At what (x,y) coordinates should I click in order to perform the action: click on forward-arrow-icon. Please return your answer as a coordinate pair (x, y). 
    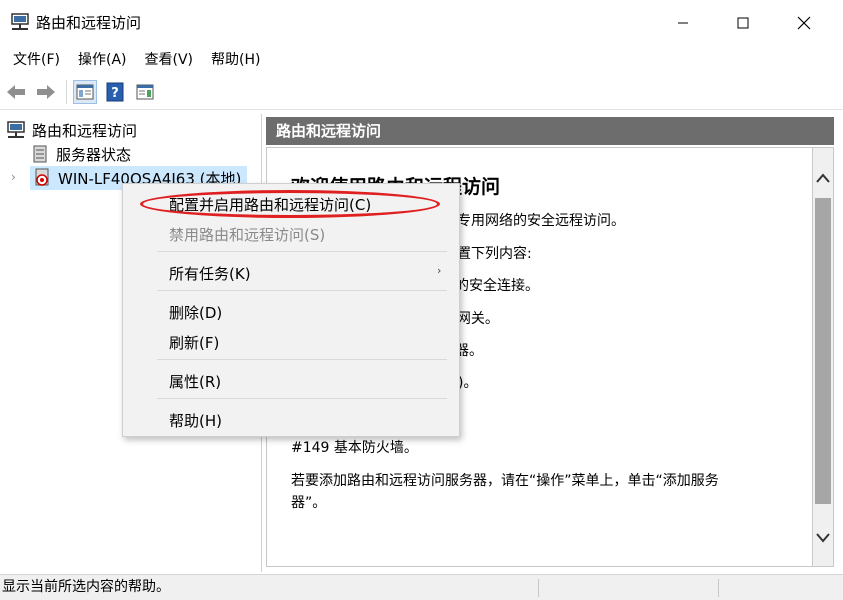
    Looking at the image, I should click on (46, 91).